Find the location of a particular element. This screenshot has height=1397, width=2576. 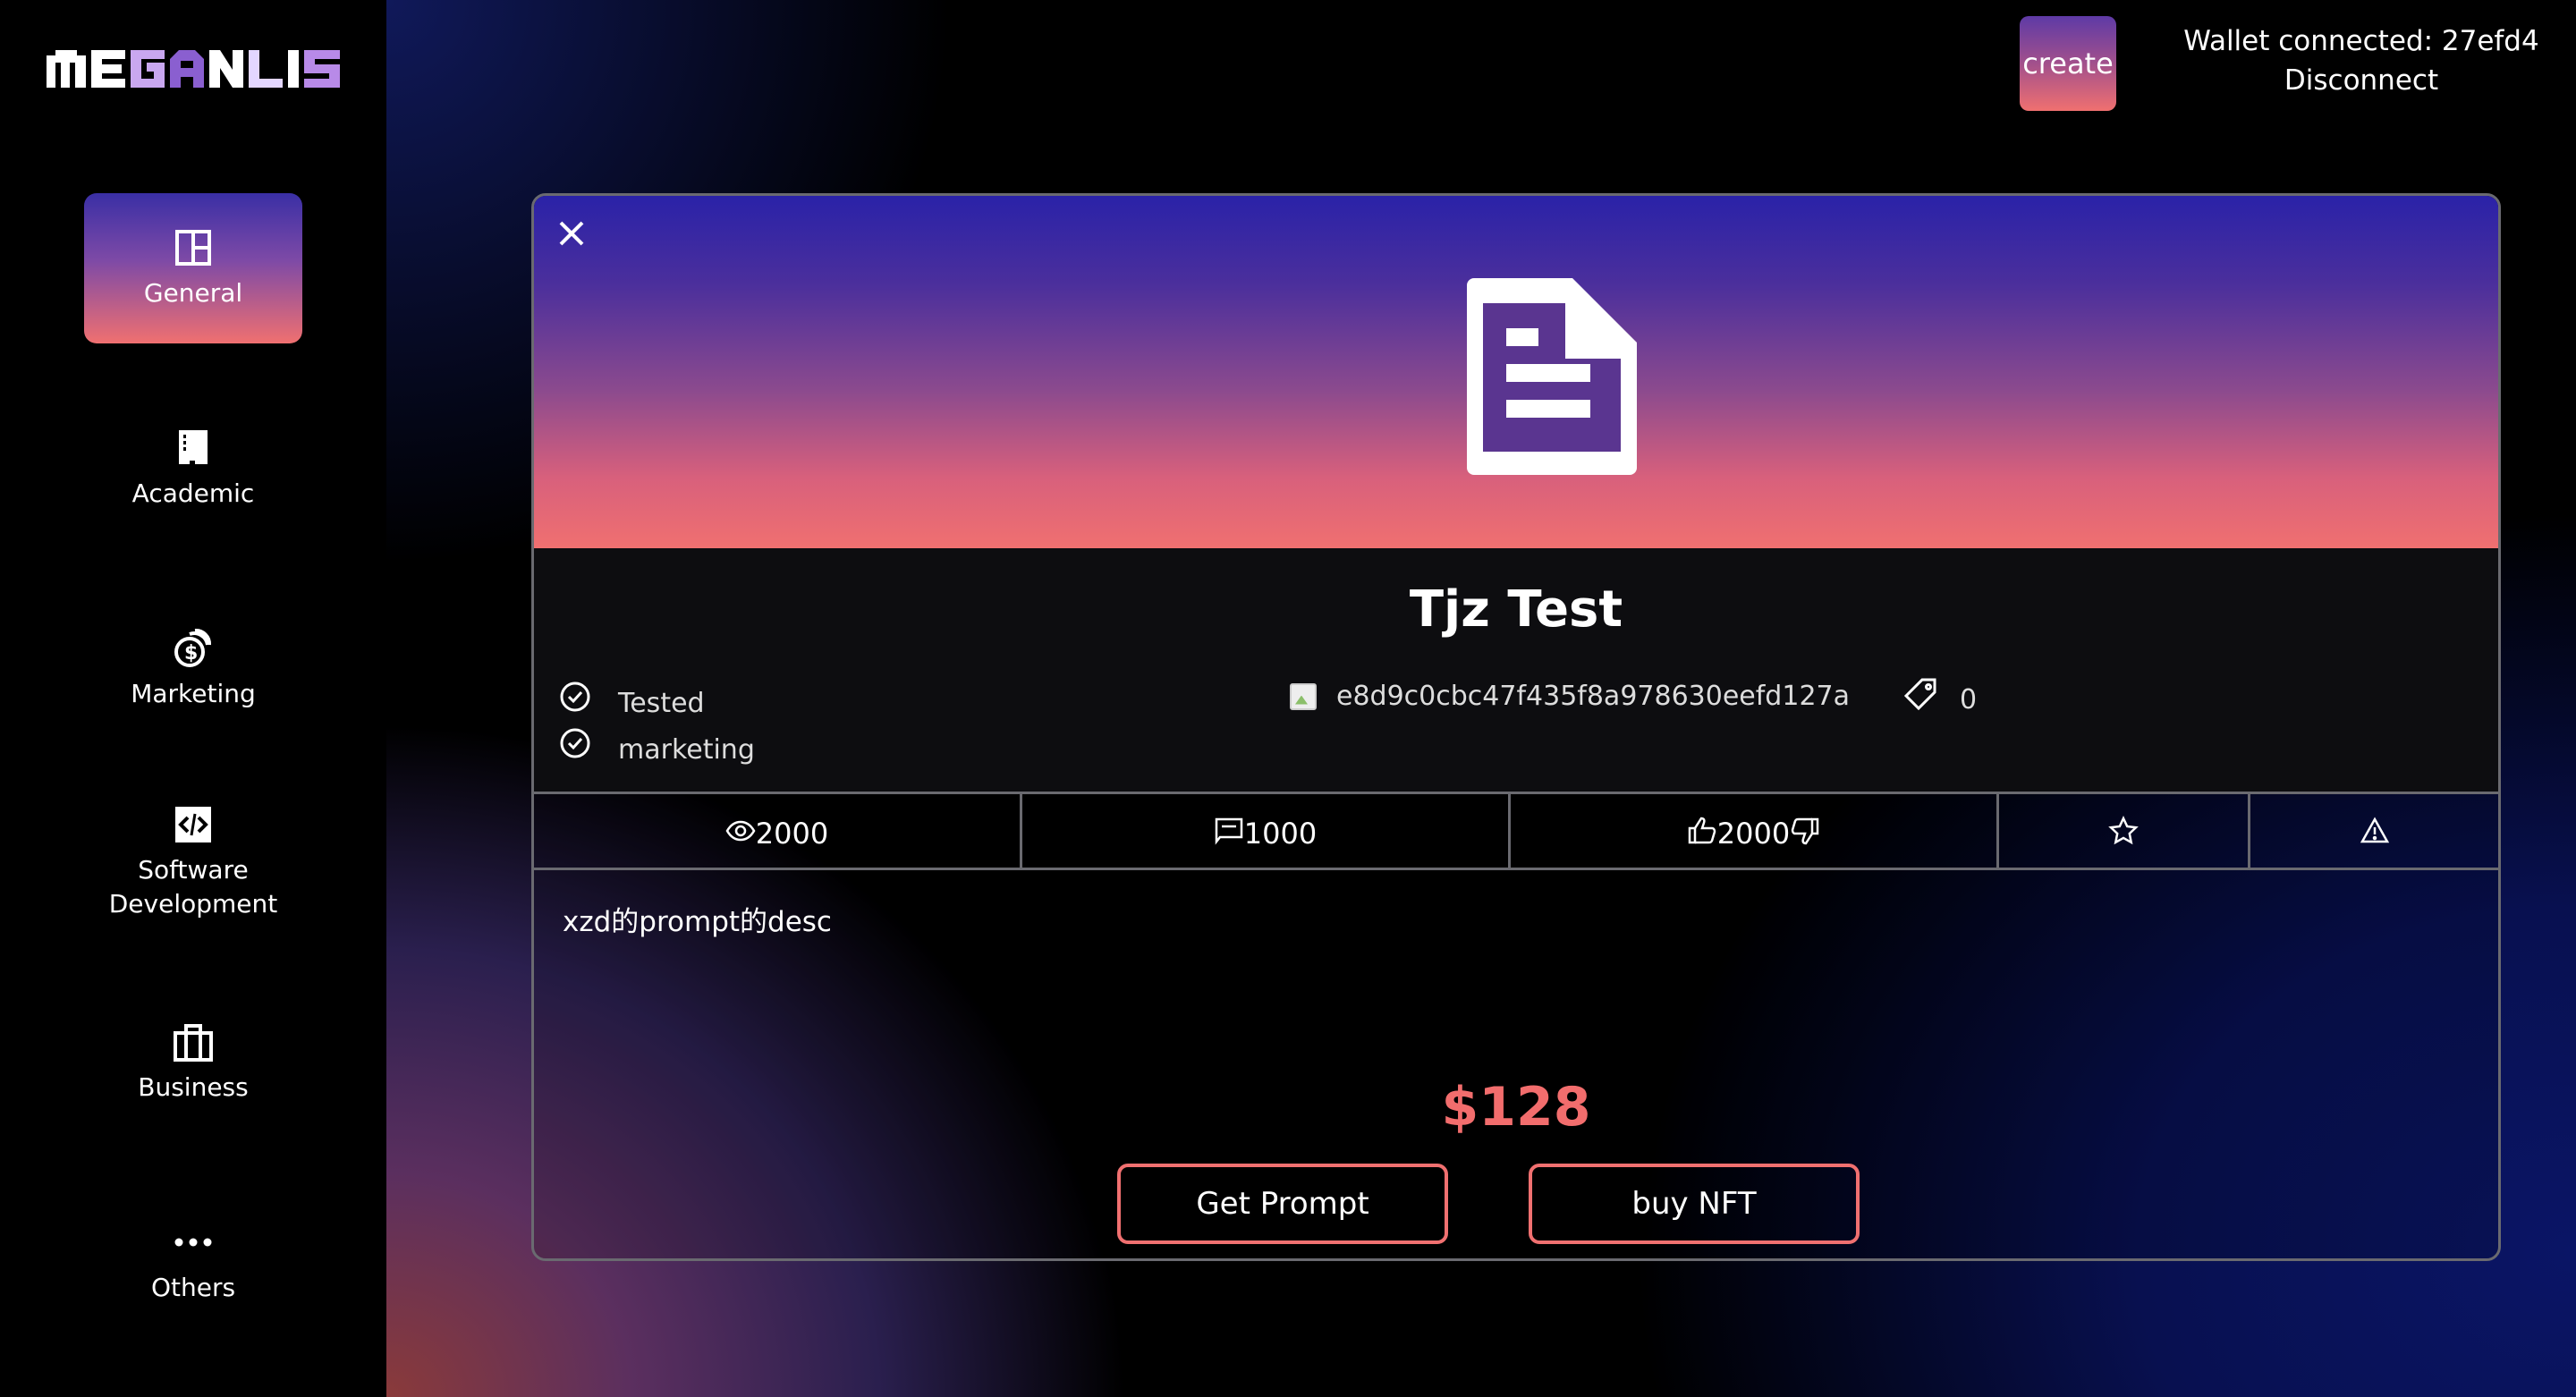

sidebar-item-academic: Academic is located at coordinates (193, 469).